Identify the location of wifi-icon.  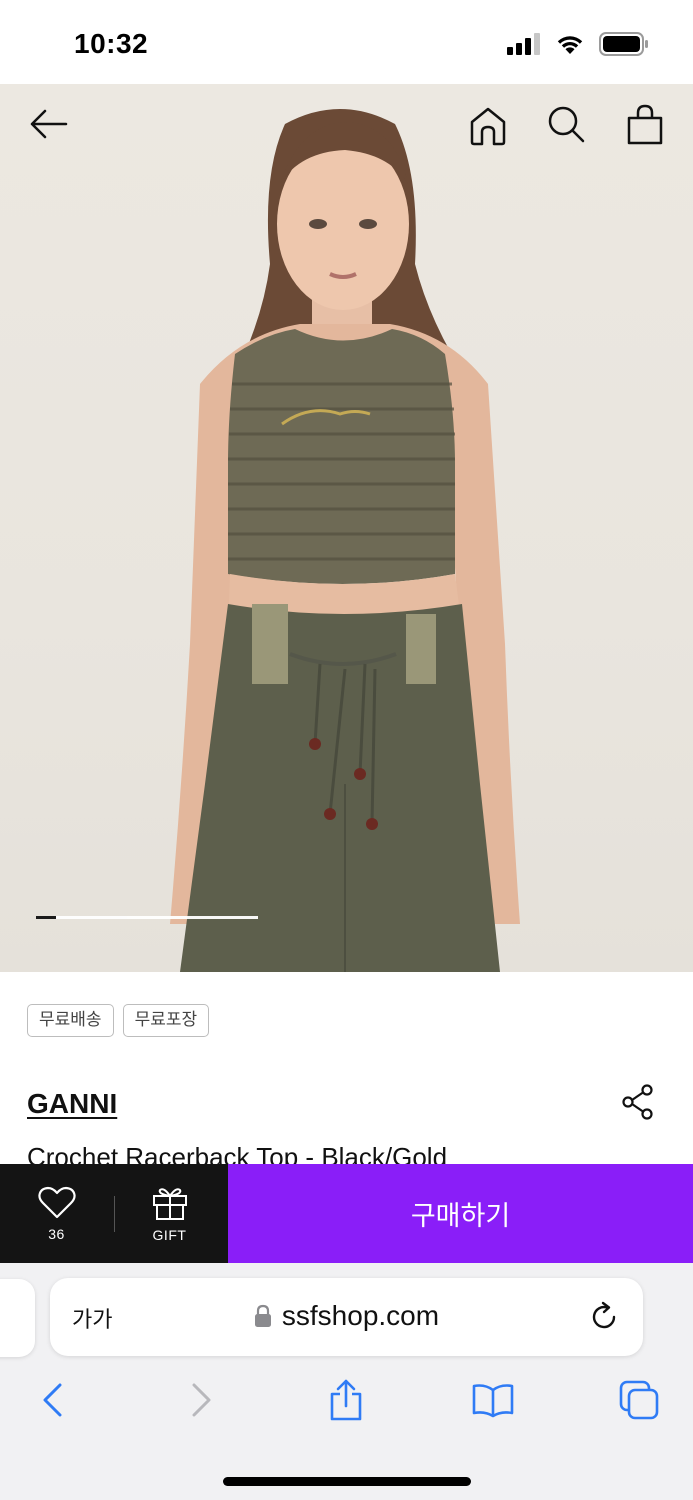
(570, 45).